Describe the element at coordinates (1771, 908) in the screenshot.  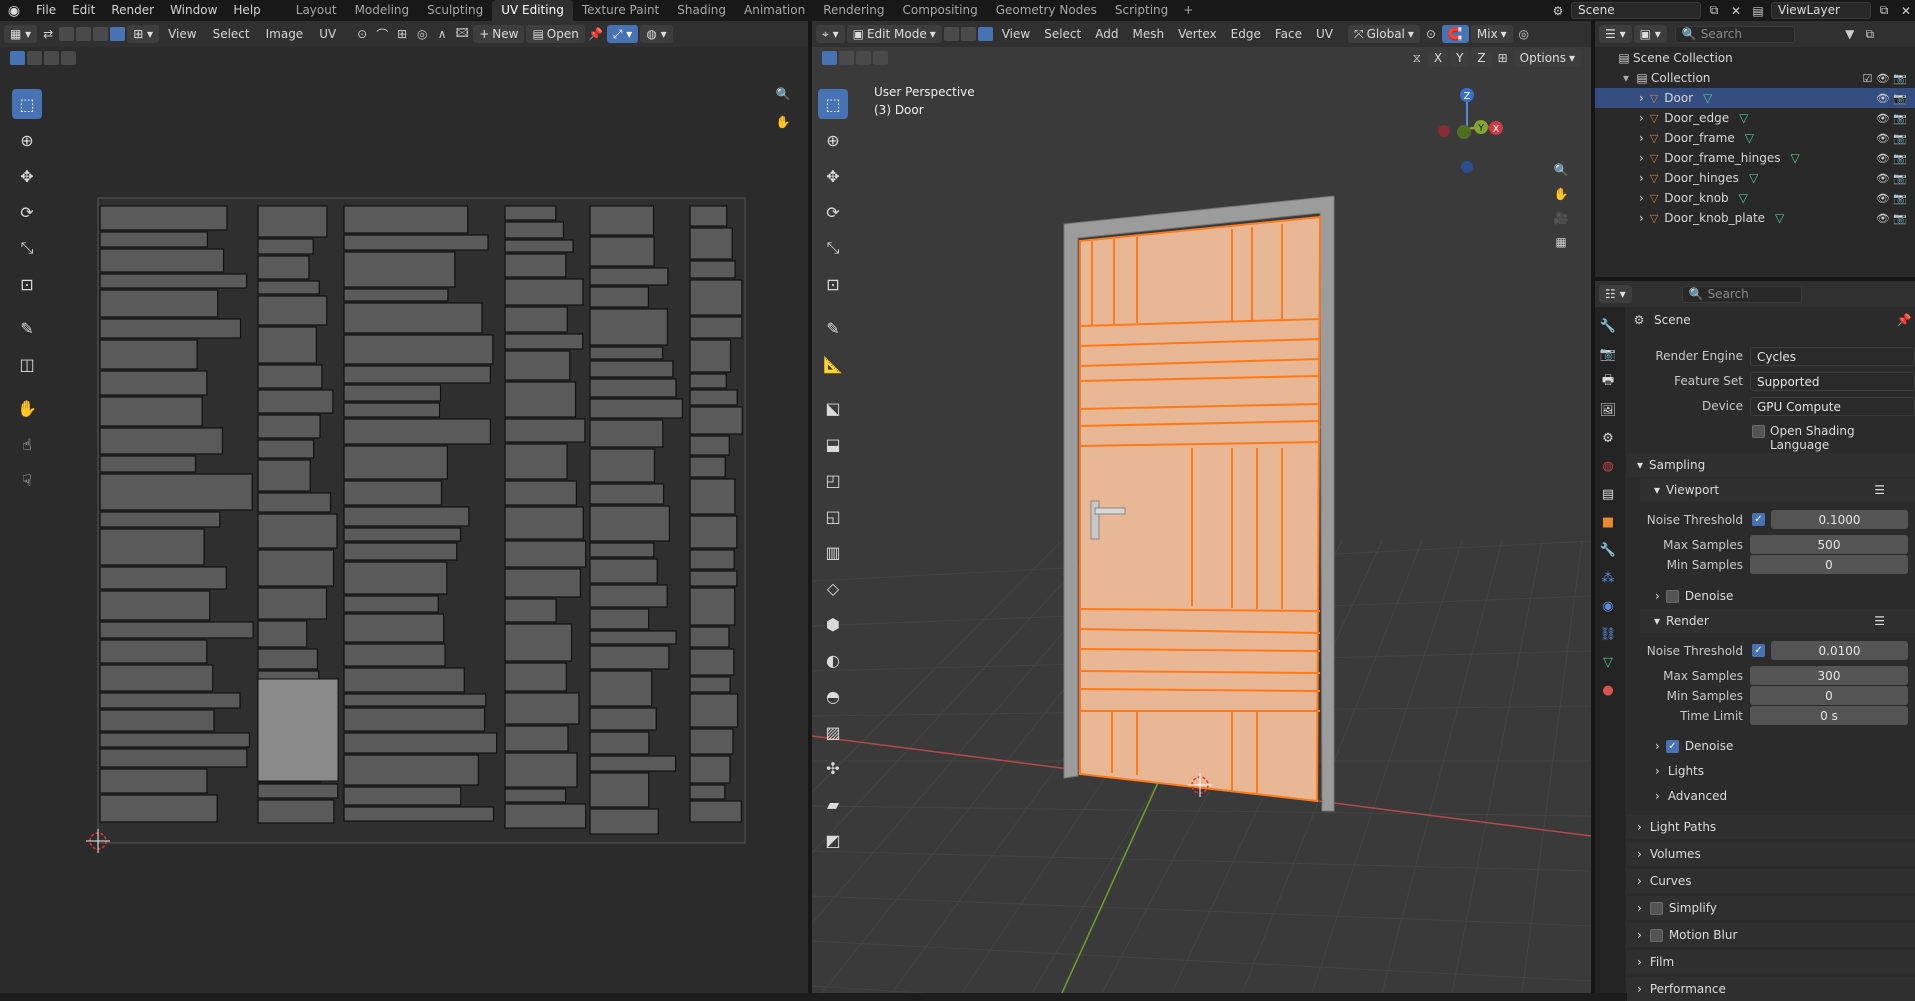
I see `section-simplify: › Simplify` at that location.